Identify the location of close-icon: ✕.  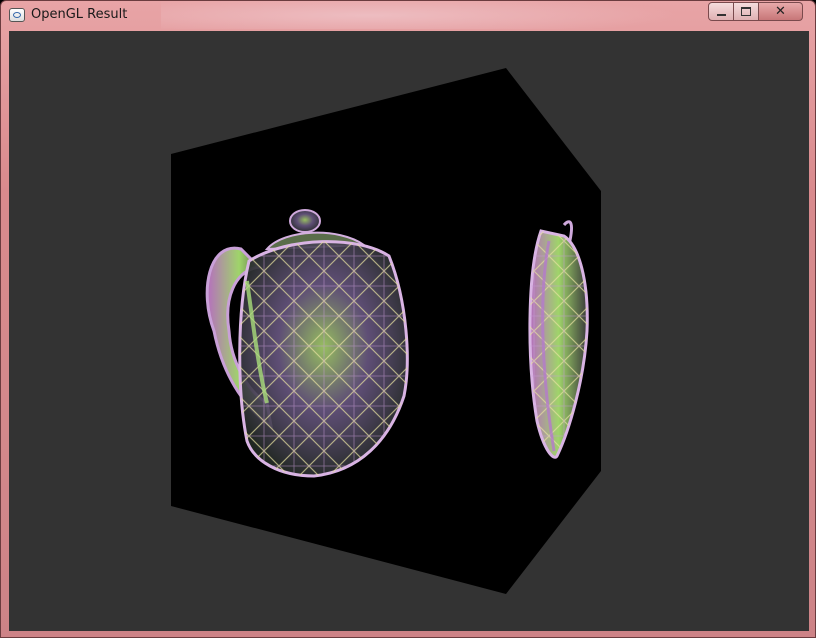
(780, 11).